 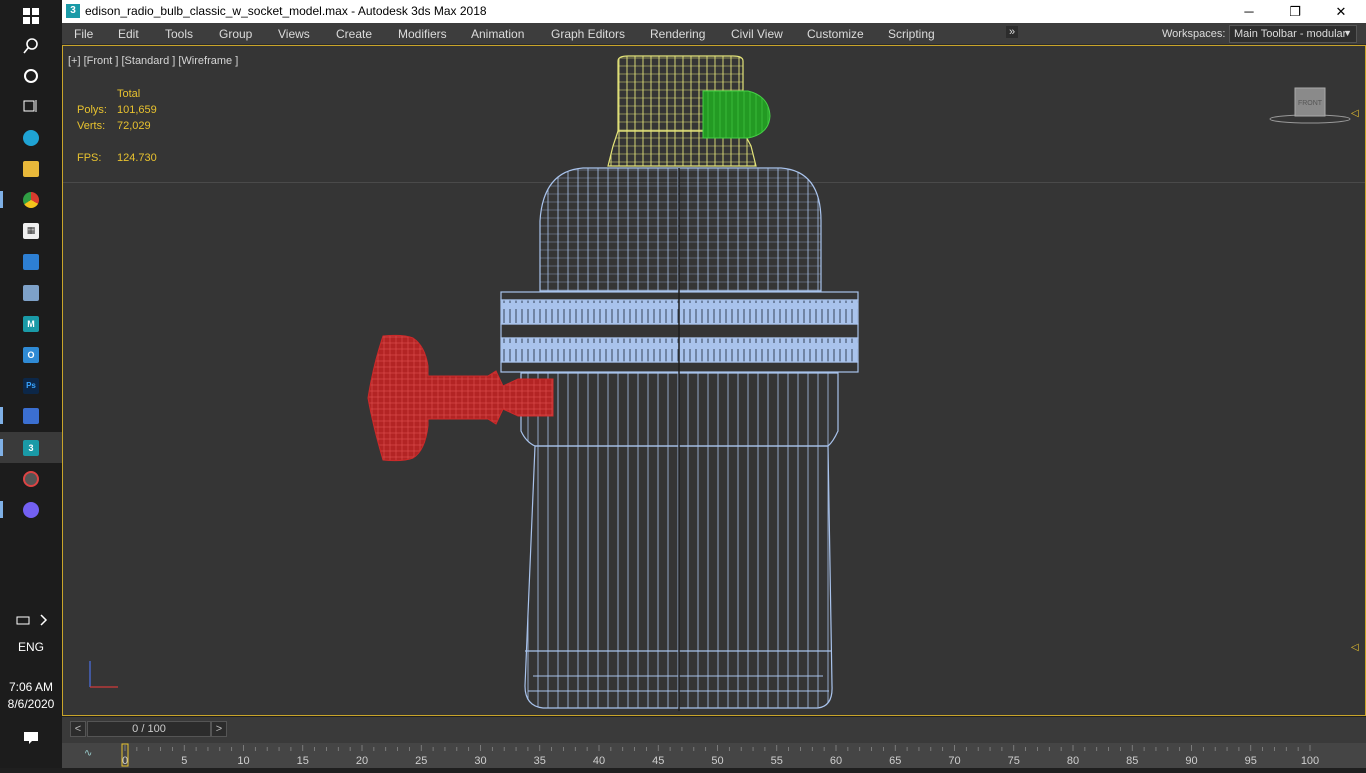 I want to click on fps-label: FPS:, so click(x=89, y=158).